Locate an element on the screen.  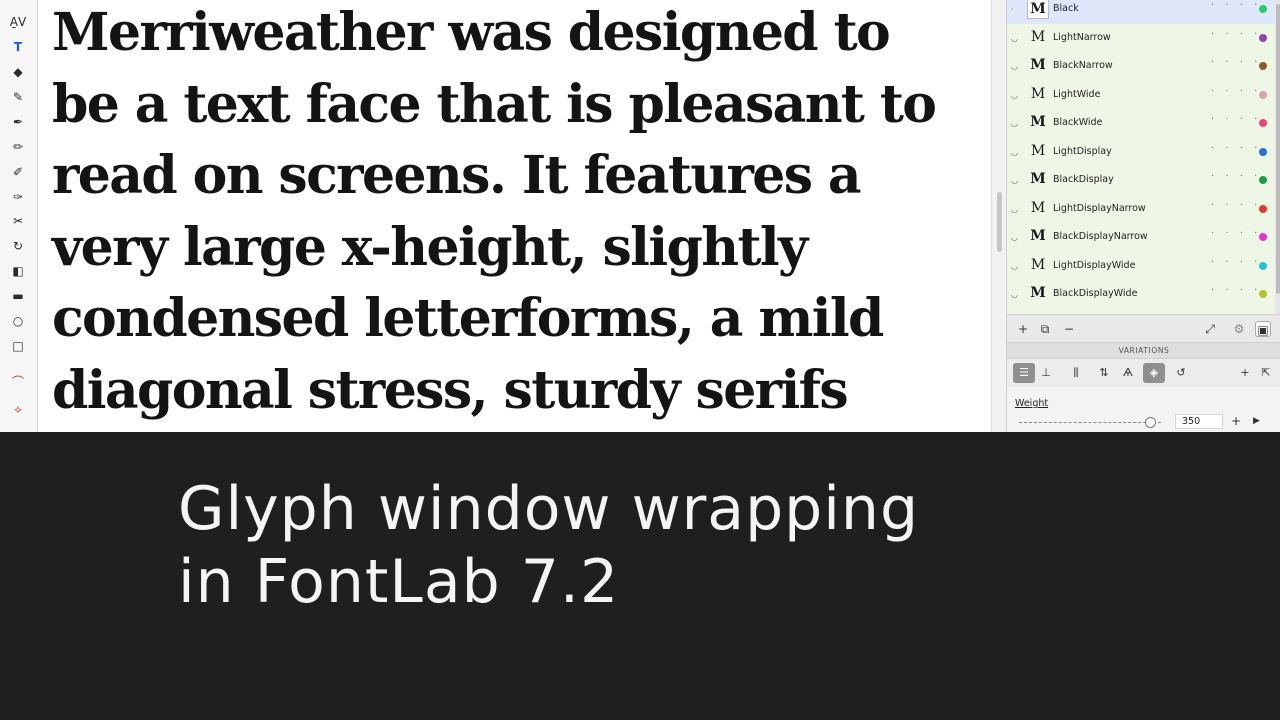
compass-icon: Ѧ is located at coordinates (1128, 373).